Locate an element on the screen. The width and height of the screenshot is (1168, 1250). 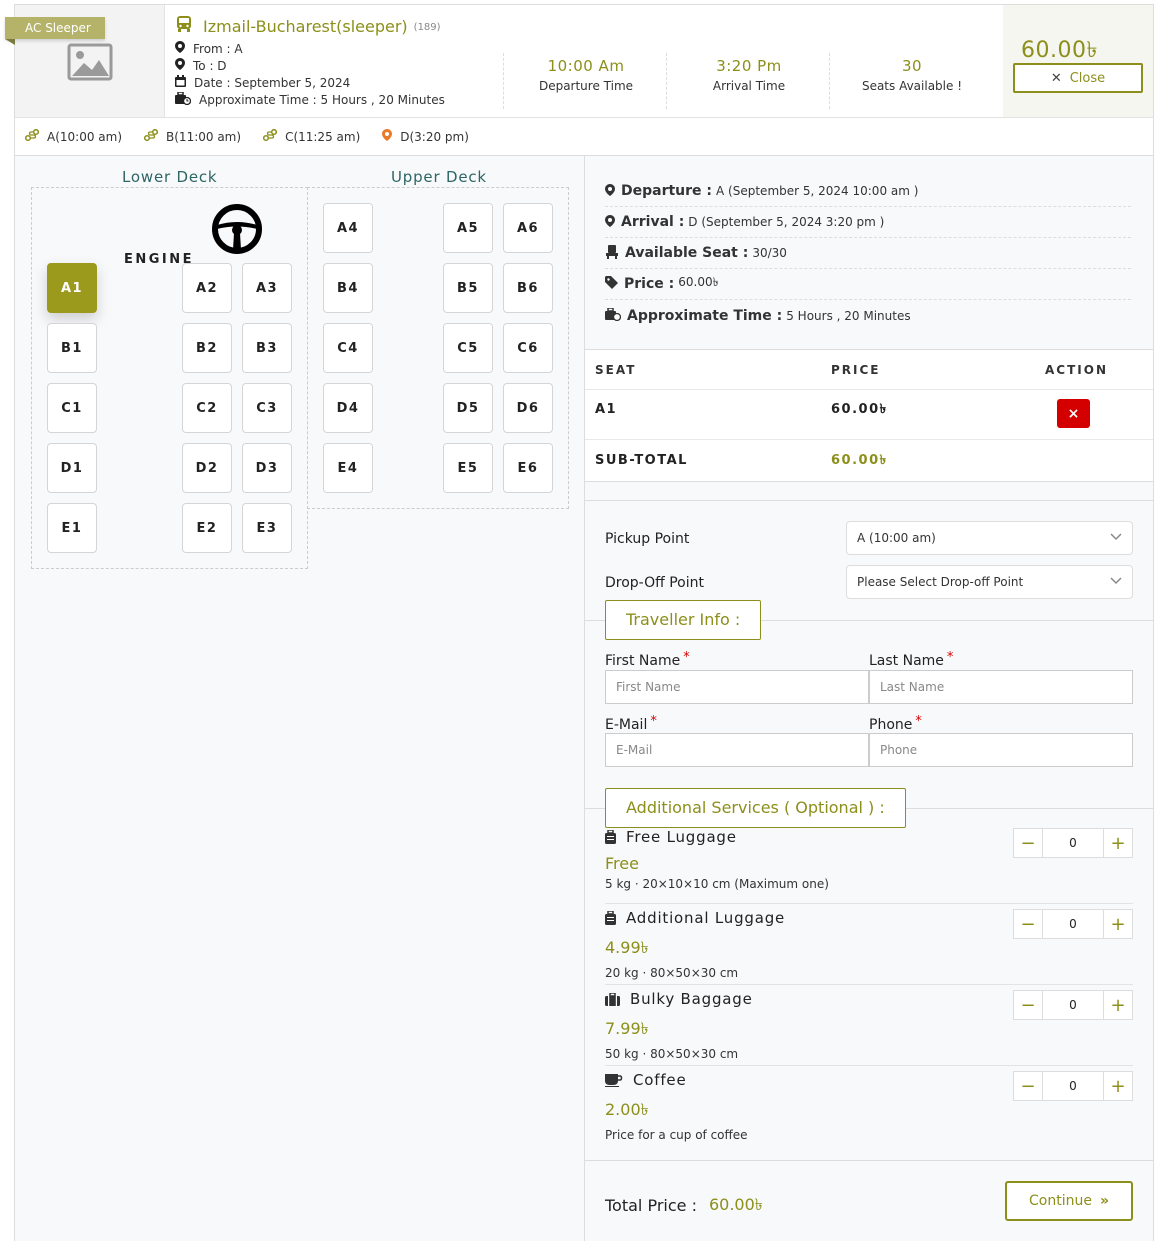
seat-b3: B3 is located at coordinates (267, 348).